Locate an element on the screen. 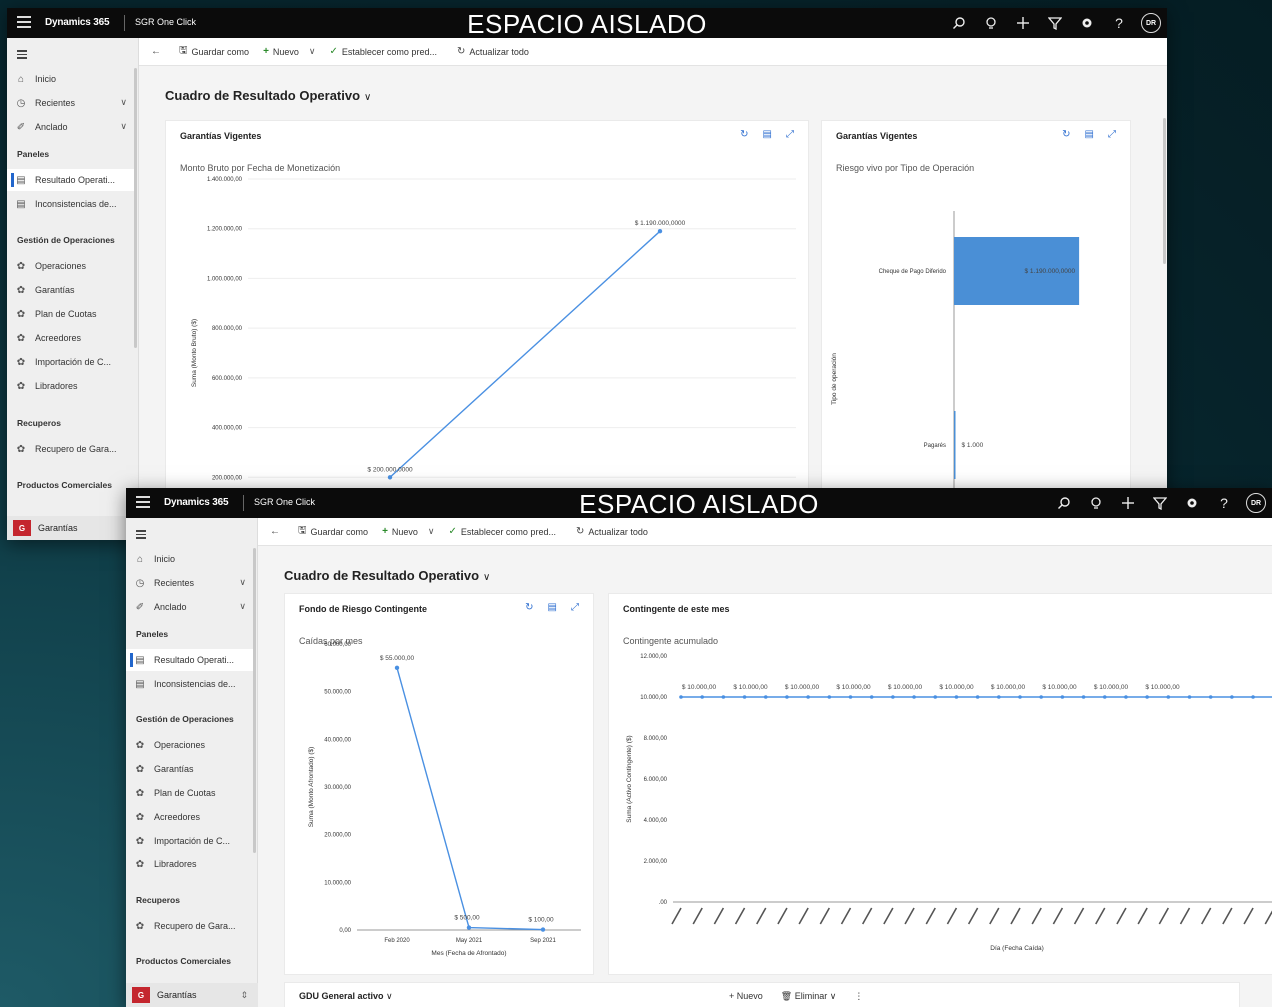  y-tick-label: .00 is located at coordinates (663, 903).